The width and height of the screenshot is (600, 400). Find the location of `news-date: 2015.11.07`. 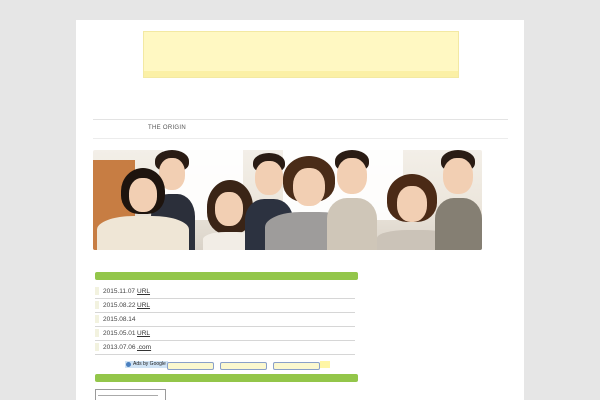

news-date: 2015.11.07 is located at coordinates (119, 291).